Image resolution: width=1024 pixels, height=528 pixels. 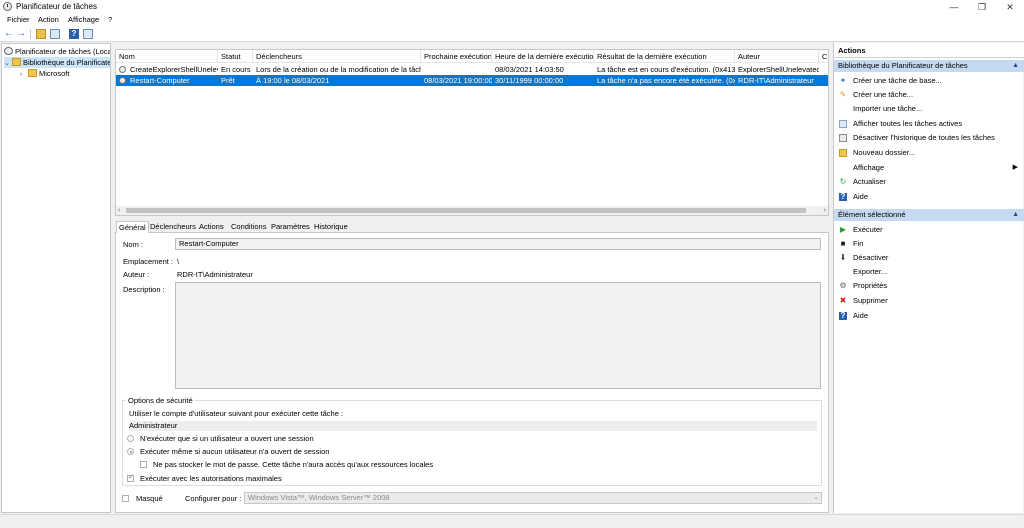 I want to click on checkbox-do-not-store-password, so click(x=143, y=464).